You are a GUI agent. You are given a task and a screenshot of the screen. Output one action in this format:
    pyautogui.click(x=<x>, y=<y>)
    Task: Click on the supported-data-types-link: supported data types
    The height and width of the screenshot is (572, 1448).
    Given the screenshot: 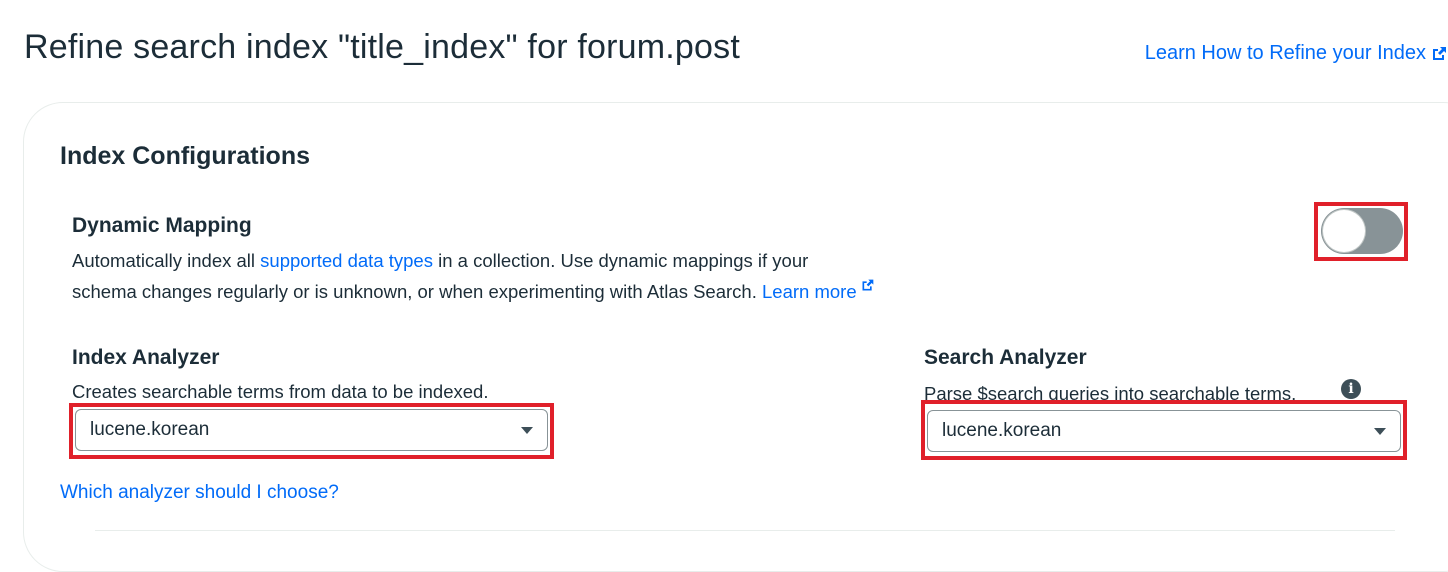 What is the action you would take?
    pyautogui.click(x=346, y=260)
    